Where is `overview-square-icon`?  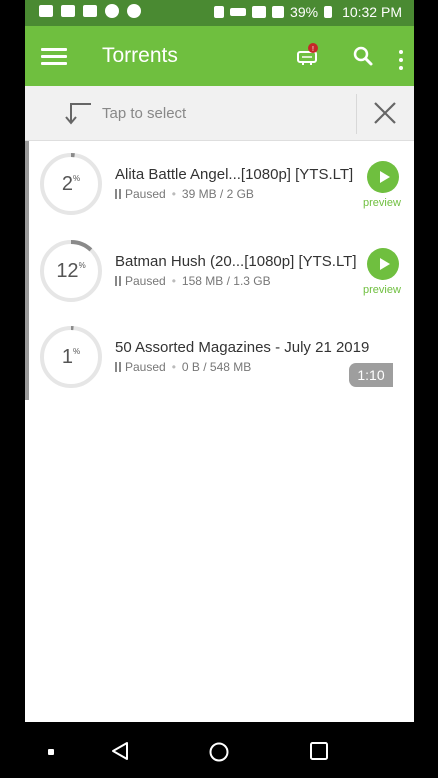 overview-square-icon is located at coordinates (319, 751).